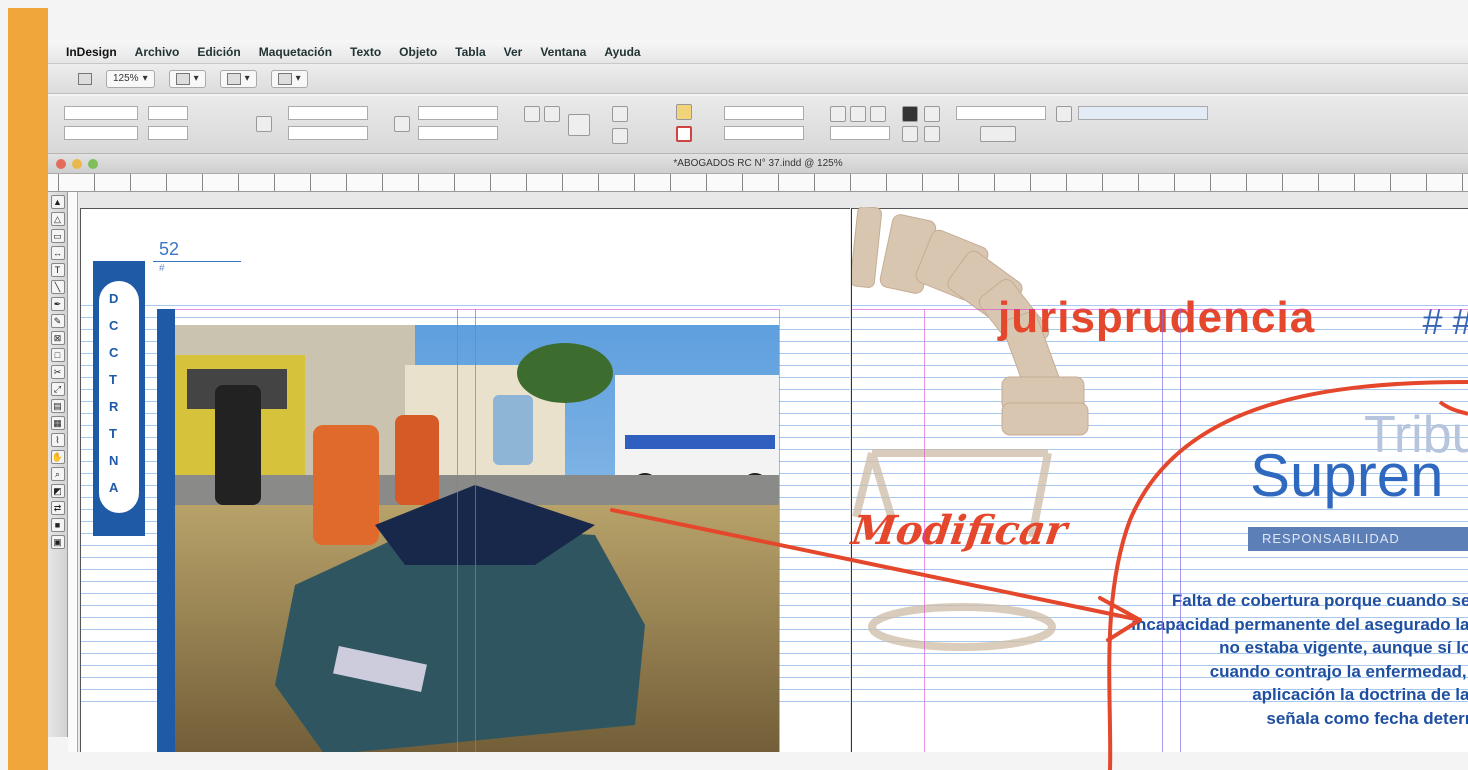  What do you see at coordinates (1064, 114) in the screenshot?
I see `object-style-icon` at bounding box center [1064, 114].